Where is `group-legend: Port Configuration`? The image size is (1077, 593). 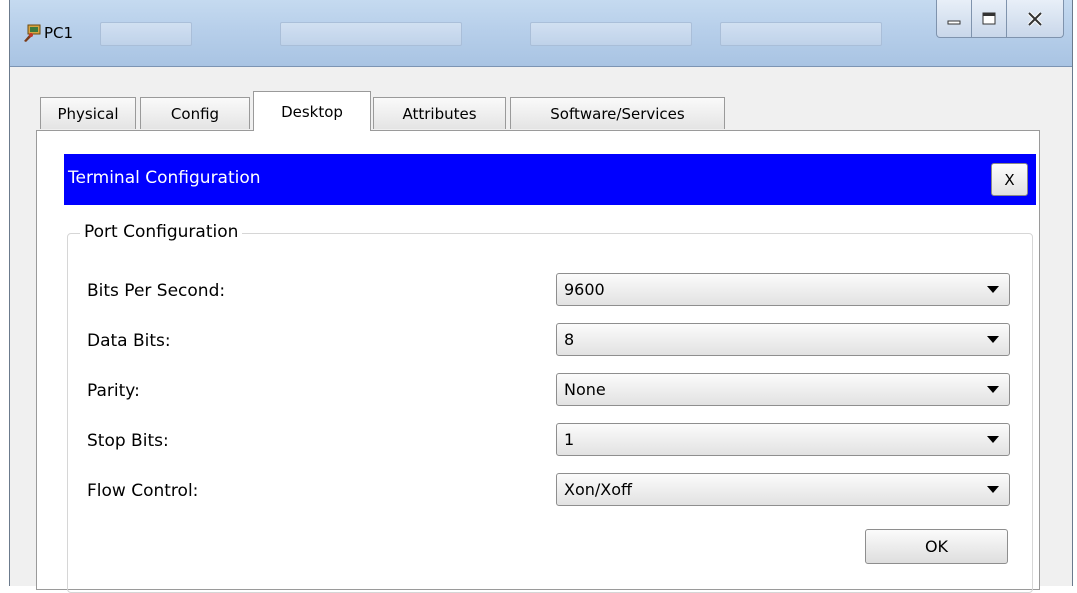 group-legend: Port Configuration is located at coordinates (161, 232).